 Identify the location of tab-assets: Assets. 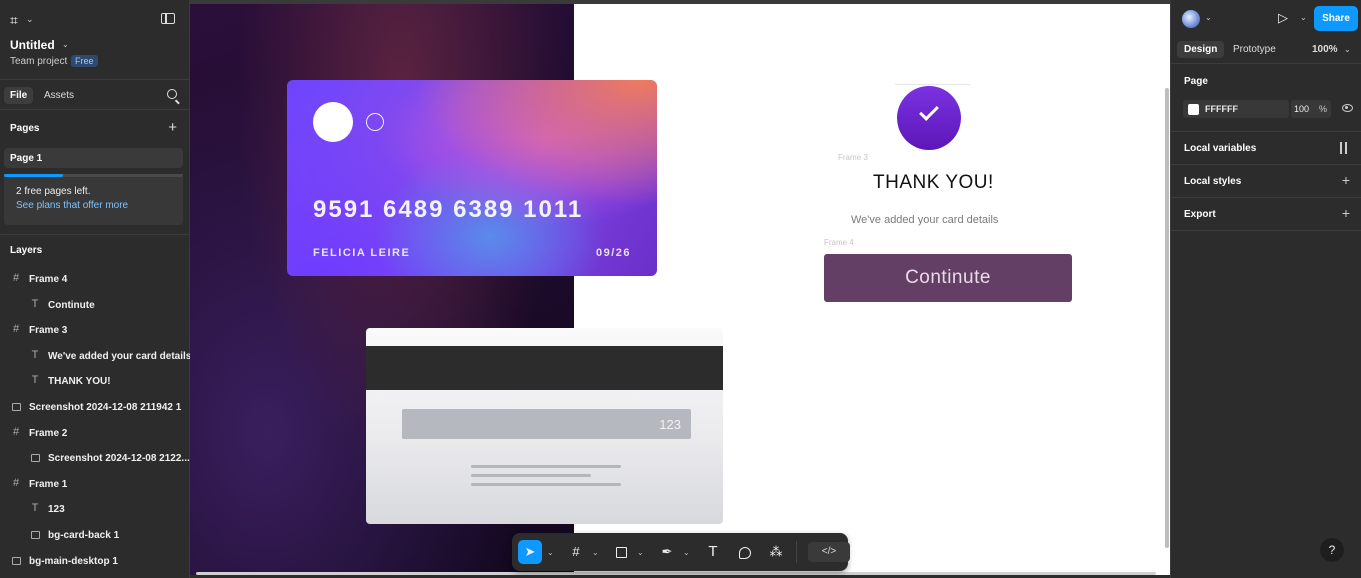
(59, 95).